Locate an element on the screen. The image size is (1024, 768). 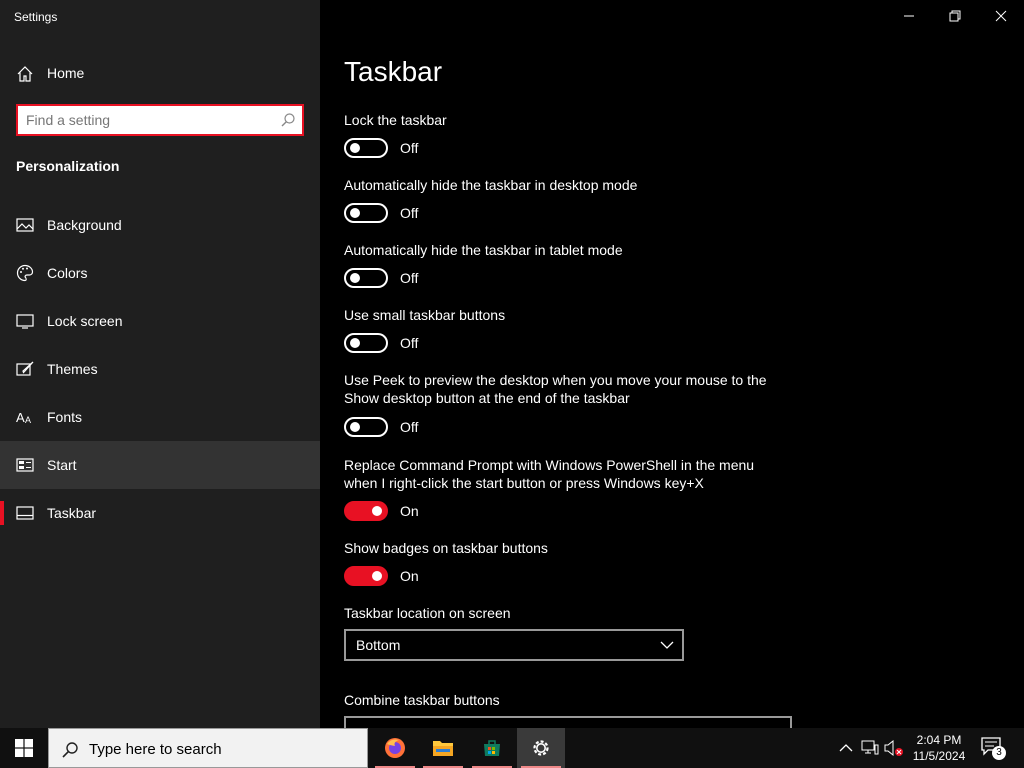
network-icon is located at coordinates (870, 747).